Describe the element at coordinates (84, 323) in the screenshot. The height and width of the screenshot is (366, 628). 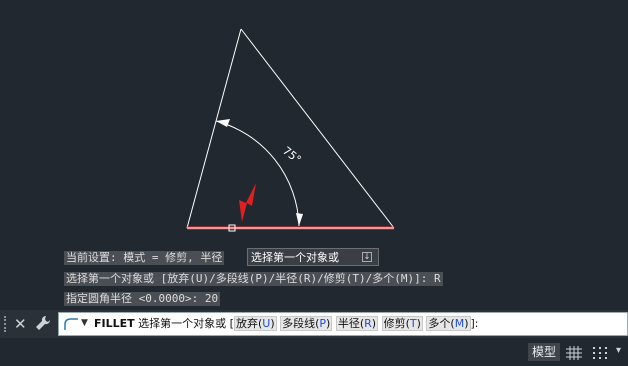
I see `dropdown-icon: ▼` at that location.